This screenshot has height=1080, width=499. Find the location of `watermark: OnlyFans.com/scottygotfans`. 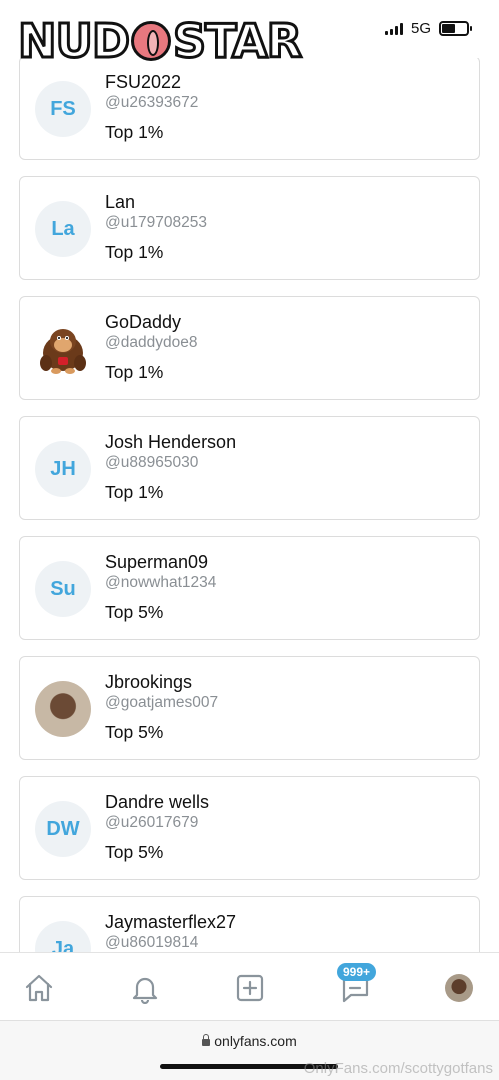

watermark: OnlyFans.com/scottygotfans is located at coordinates (398, 1068).